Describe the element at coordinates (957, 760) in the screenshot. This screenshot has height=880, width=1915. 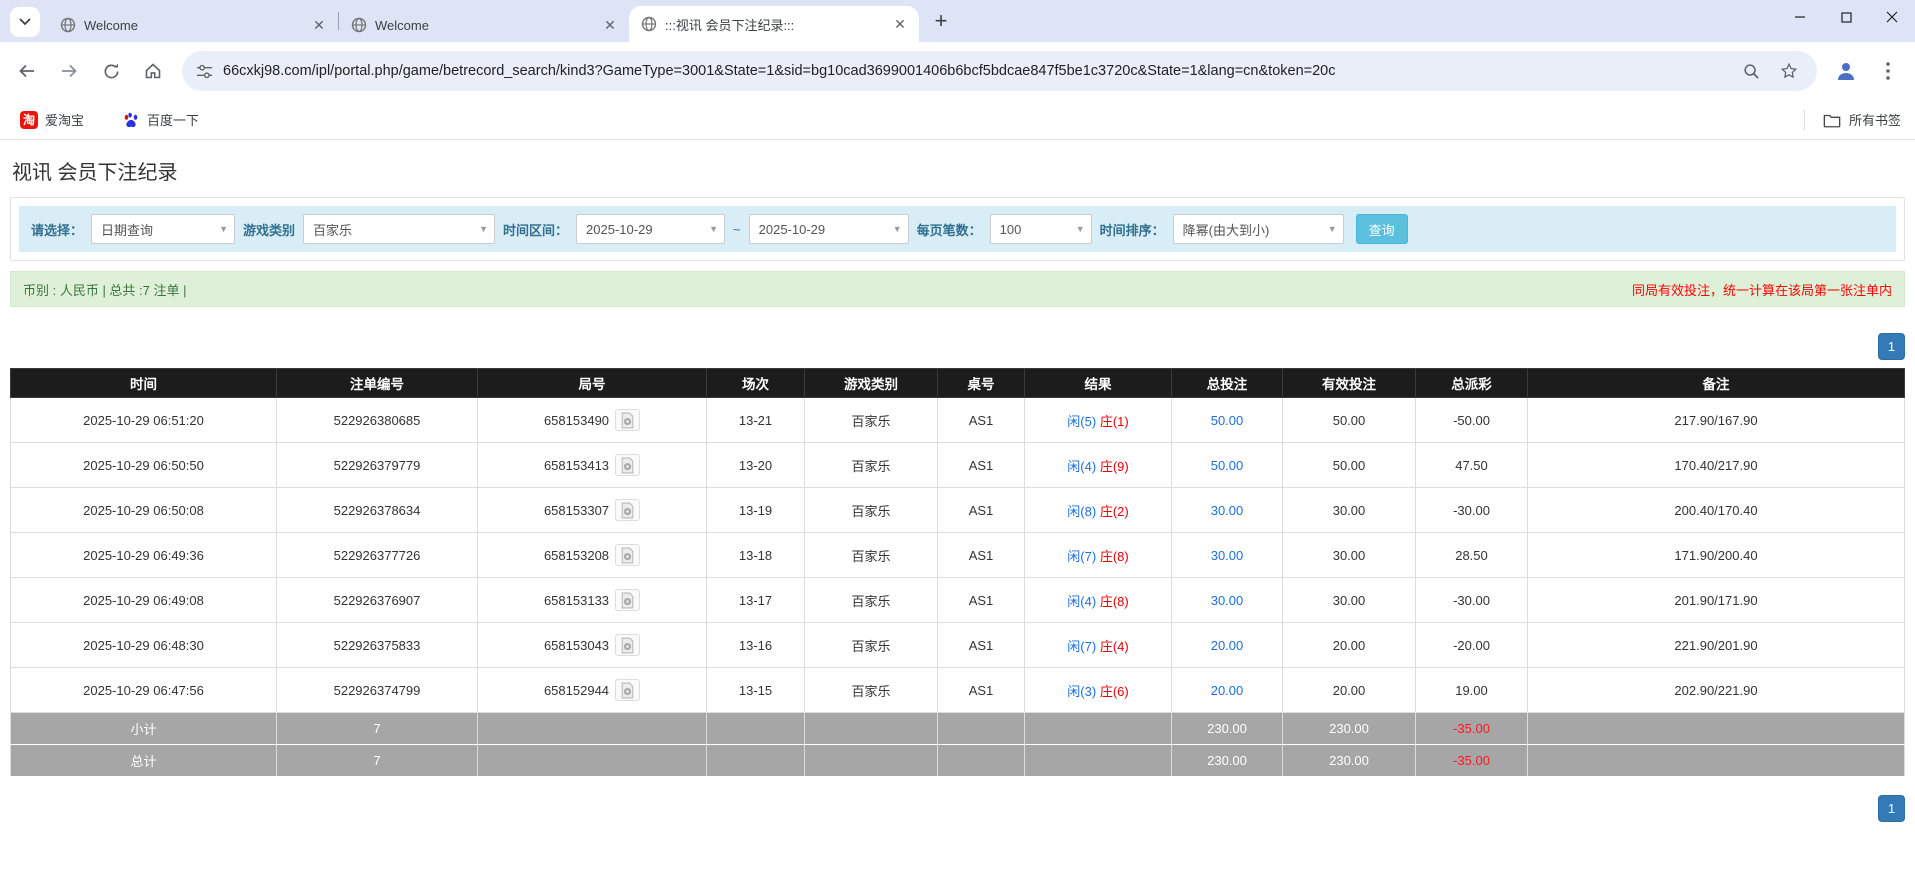
I see `total-row: 总计 7 230.00 230.00 -35.00` at that location.